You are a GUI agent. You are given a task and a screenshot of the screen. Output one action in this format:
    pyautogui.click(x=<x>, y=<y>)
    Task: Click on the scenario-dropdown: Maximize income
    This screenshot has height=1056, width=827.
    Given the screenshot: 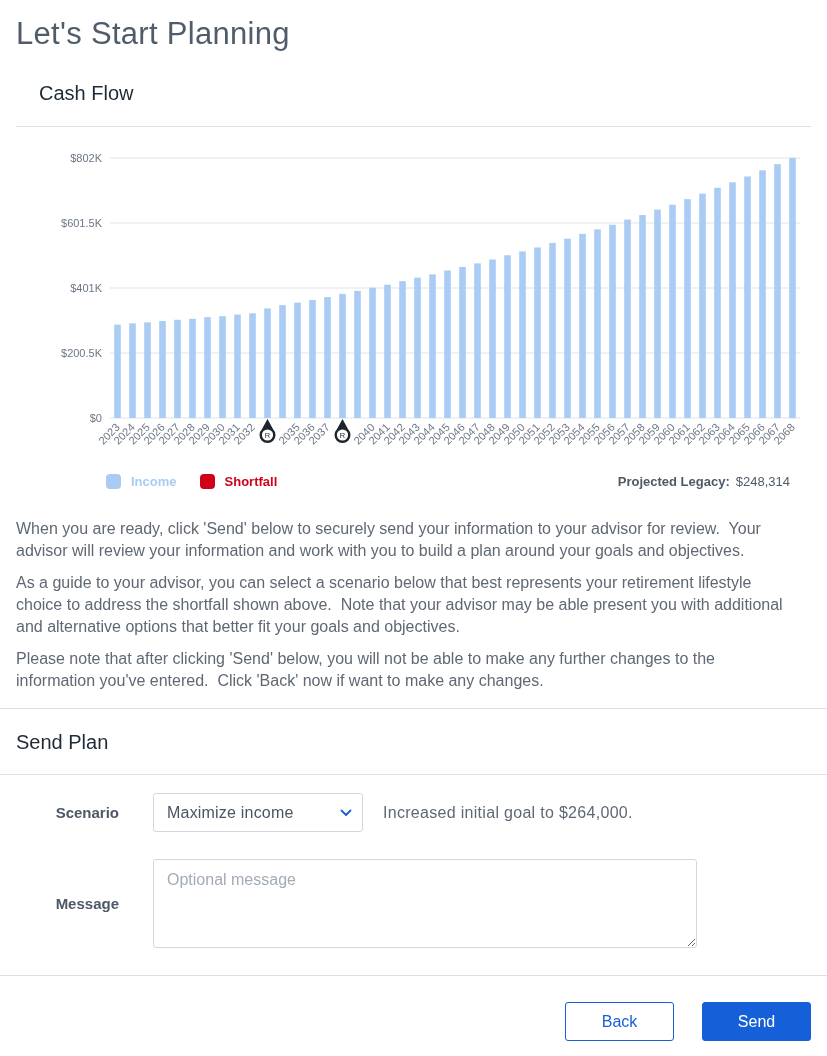 What is the action you would take?
    pyautogui.click(x=258, y=812)
    